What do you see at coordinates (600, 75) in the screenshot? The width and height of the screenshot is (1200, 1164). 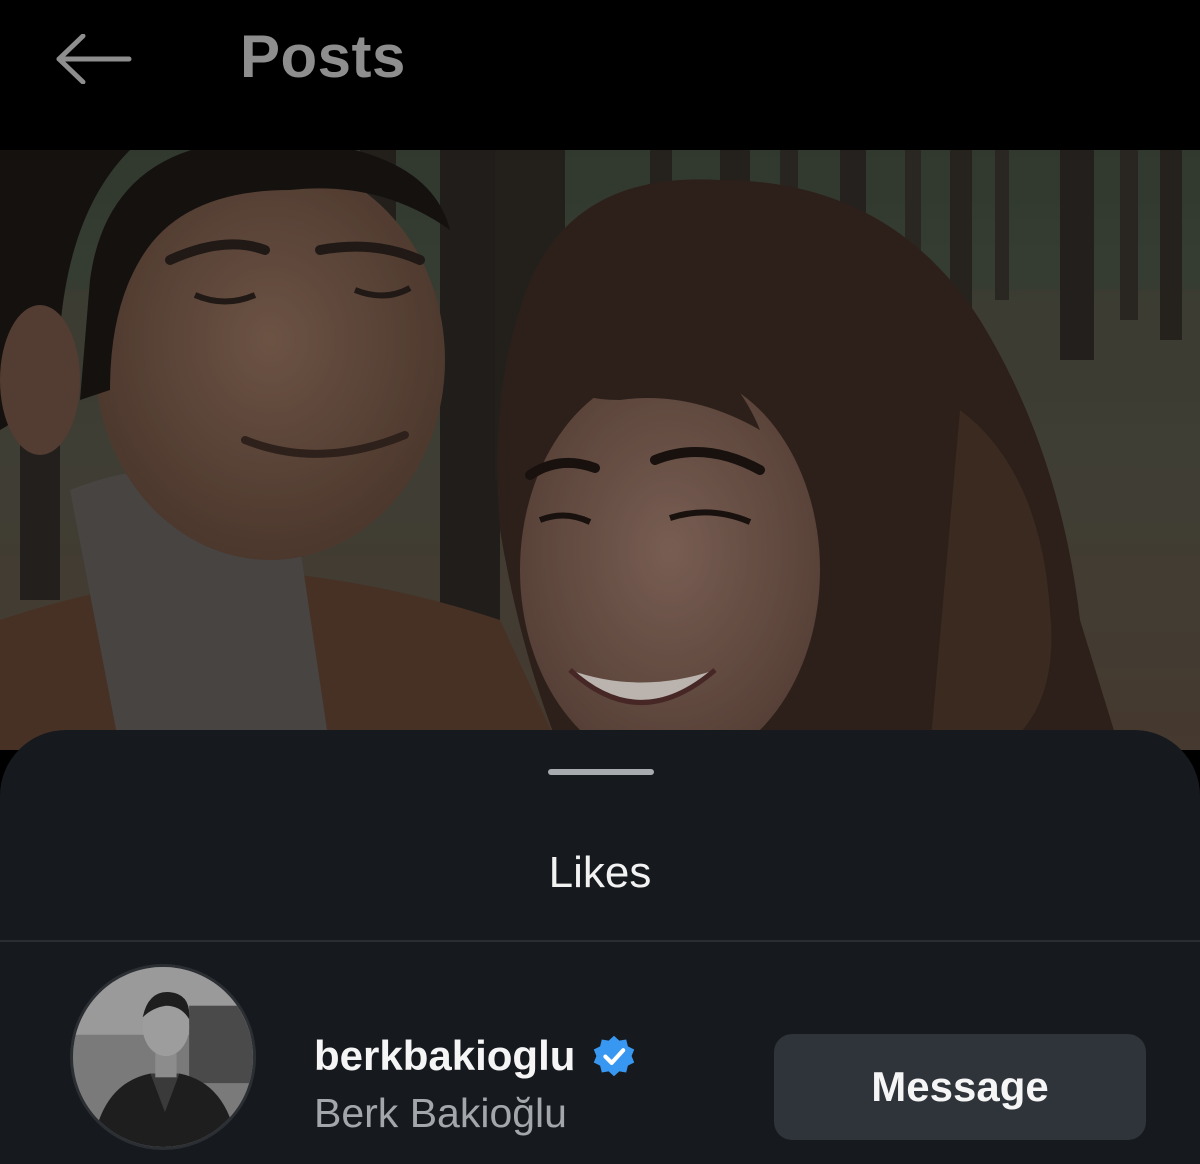 I see `top-bar: Posts` at bounding box center [600, 75].